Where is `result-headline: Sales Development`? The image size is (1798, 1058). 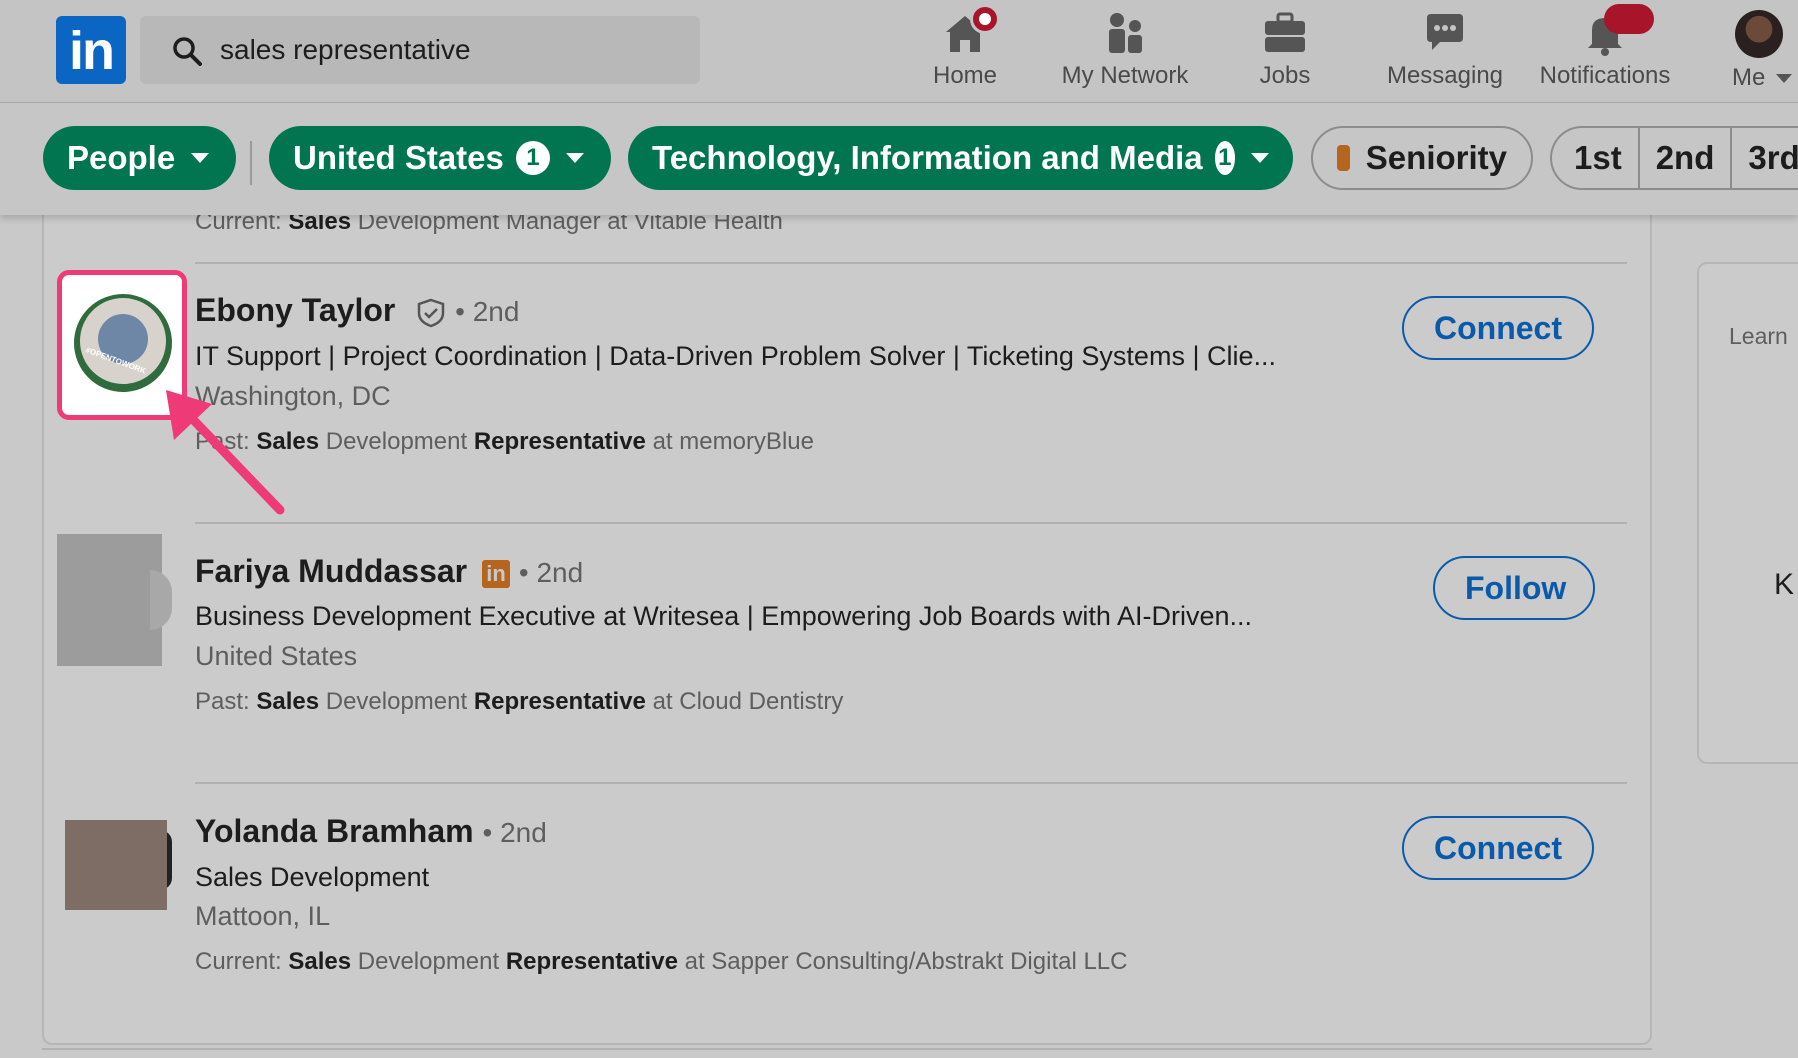 result-headline: Sales Development is located at coordinates (312, 877).